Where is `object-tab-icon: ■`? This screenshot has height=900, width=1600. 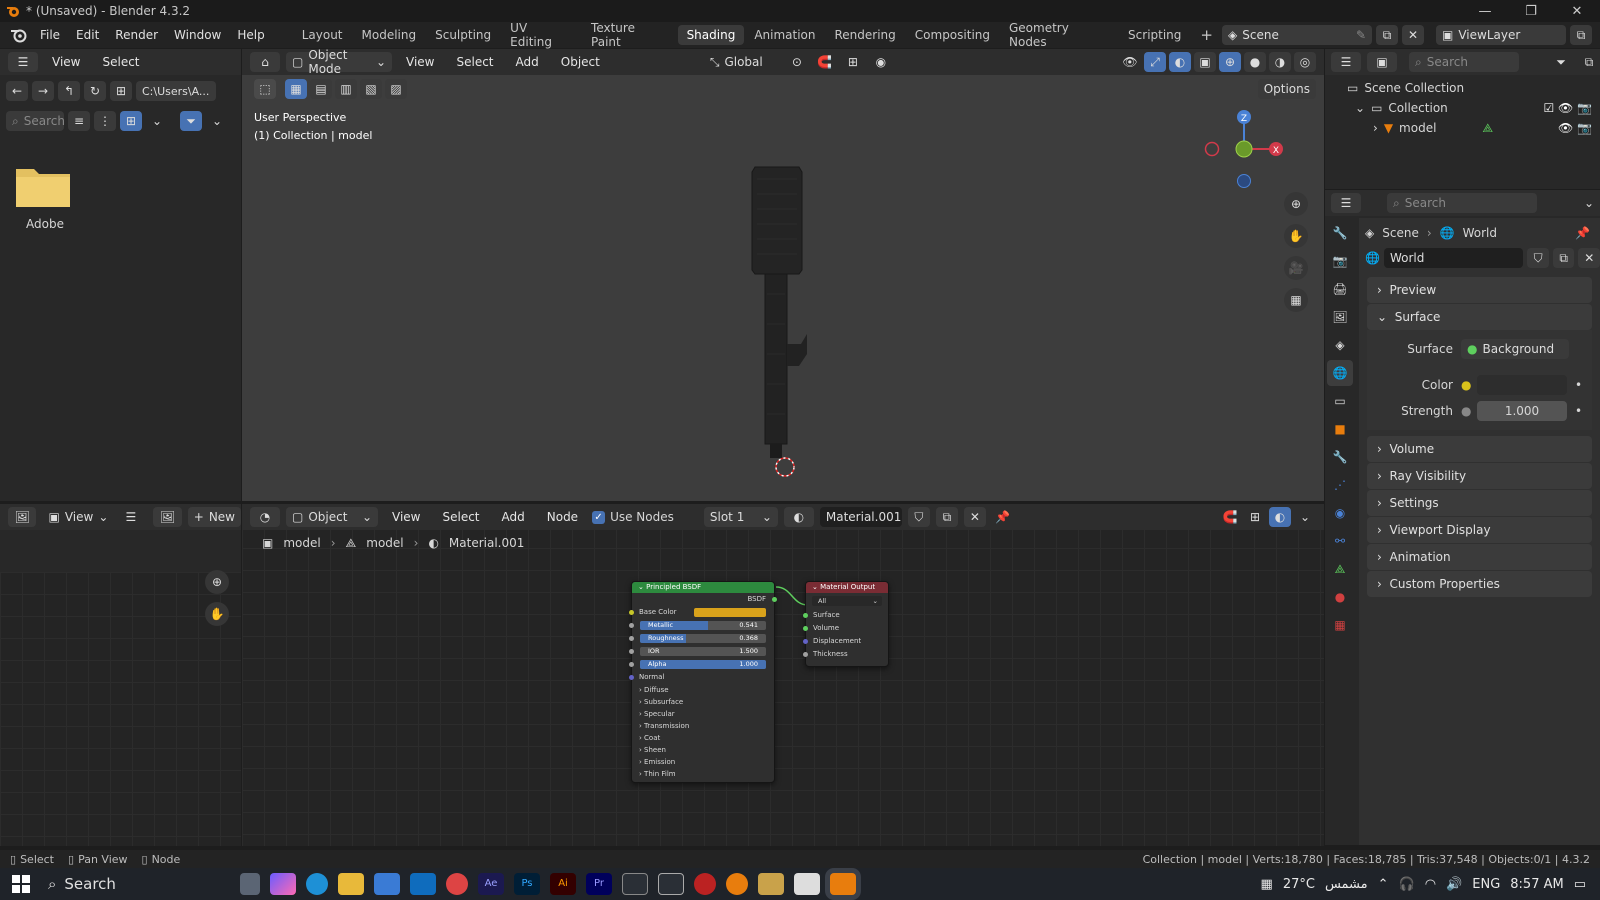
object-tab-icon: ■ is located at coordinates (1340, 429).